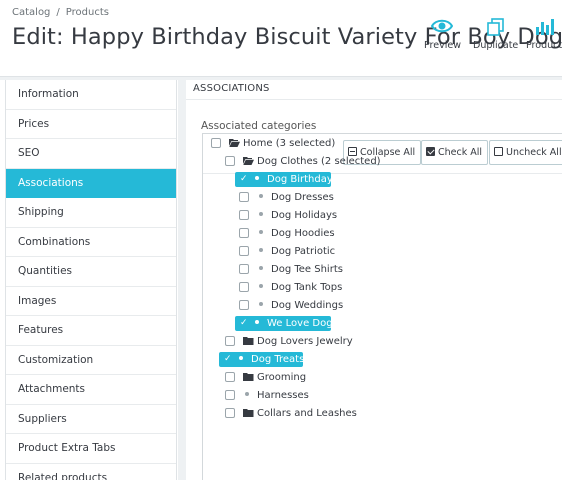 The height and width of the screenshot is (480, 562). I want to click on category-label: Dog Treats, so click(278, 359).